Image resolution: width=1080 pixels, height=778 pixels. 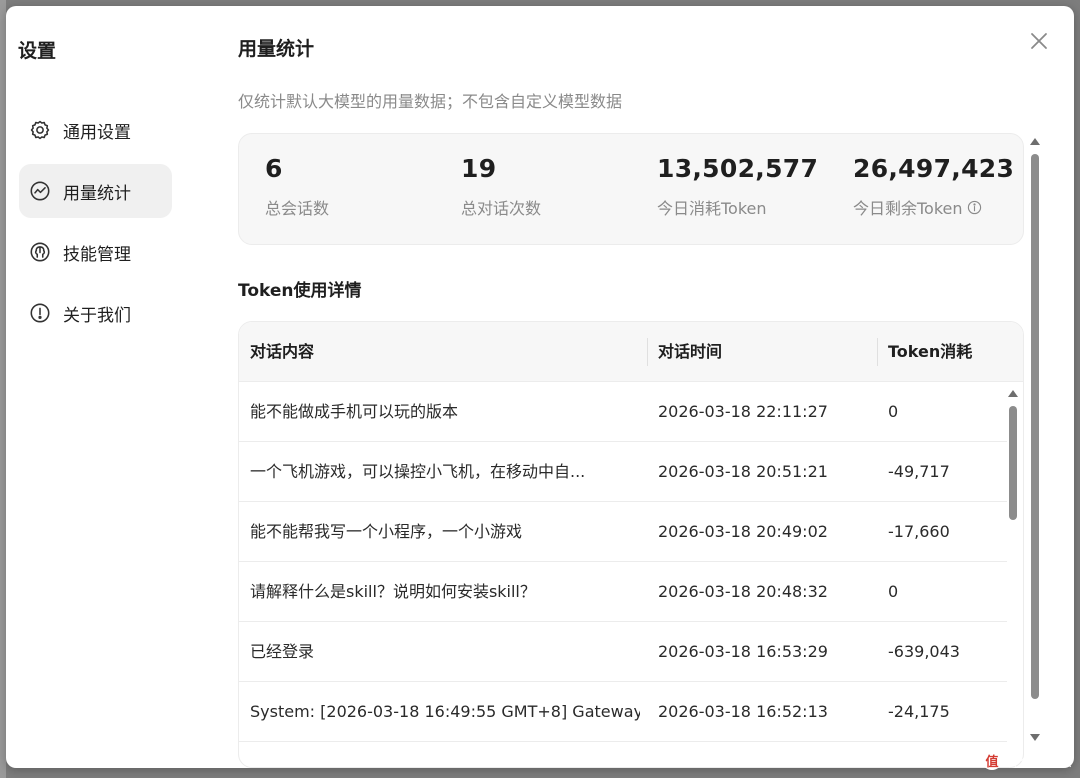 What do you see at coordinates (934, 168) in the screenshot?
I see `stat-value: 26,497,423` at bounding box center [934, 168].